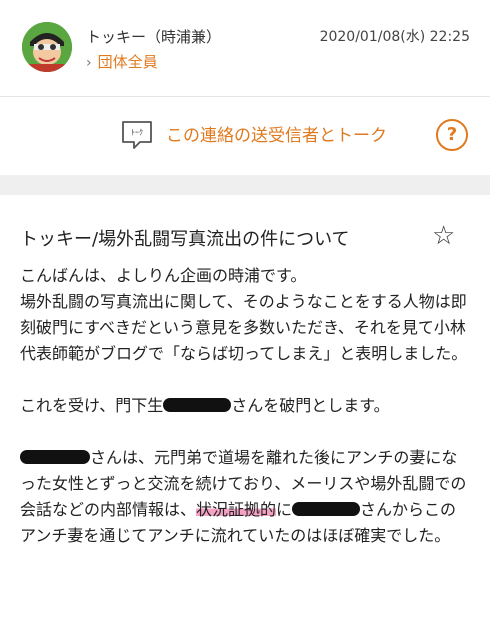 The height and width of the screenshot is (640, 490). What do you see at coordinates (47, 47) in the screenshot?
I see `sender-avatar` at bounding box center [47, 47].